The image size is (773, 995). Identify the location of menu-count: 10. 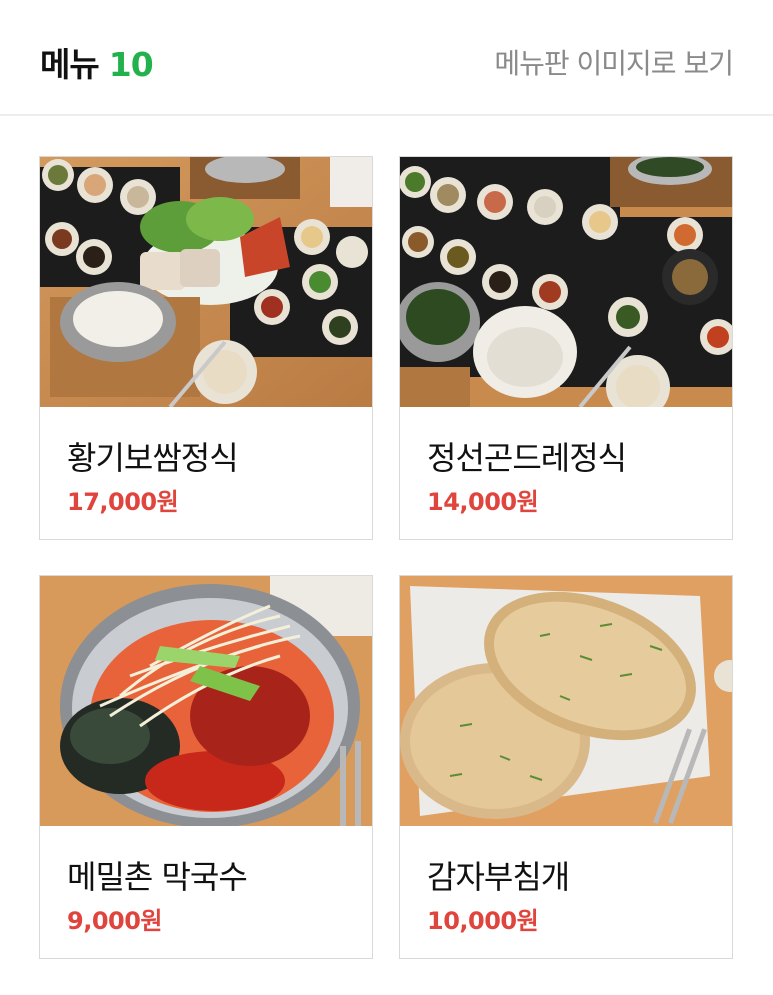
(131, 64).